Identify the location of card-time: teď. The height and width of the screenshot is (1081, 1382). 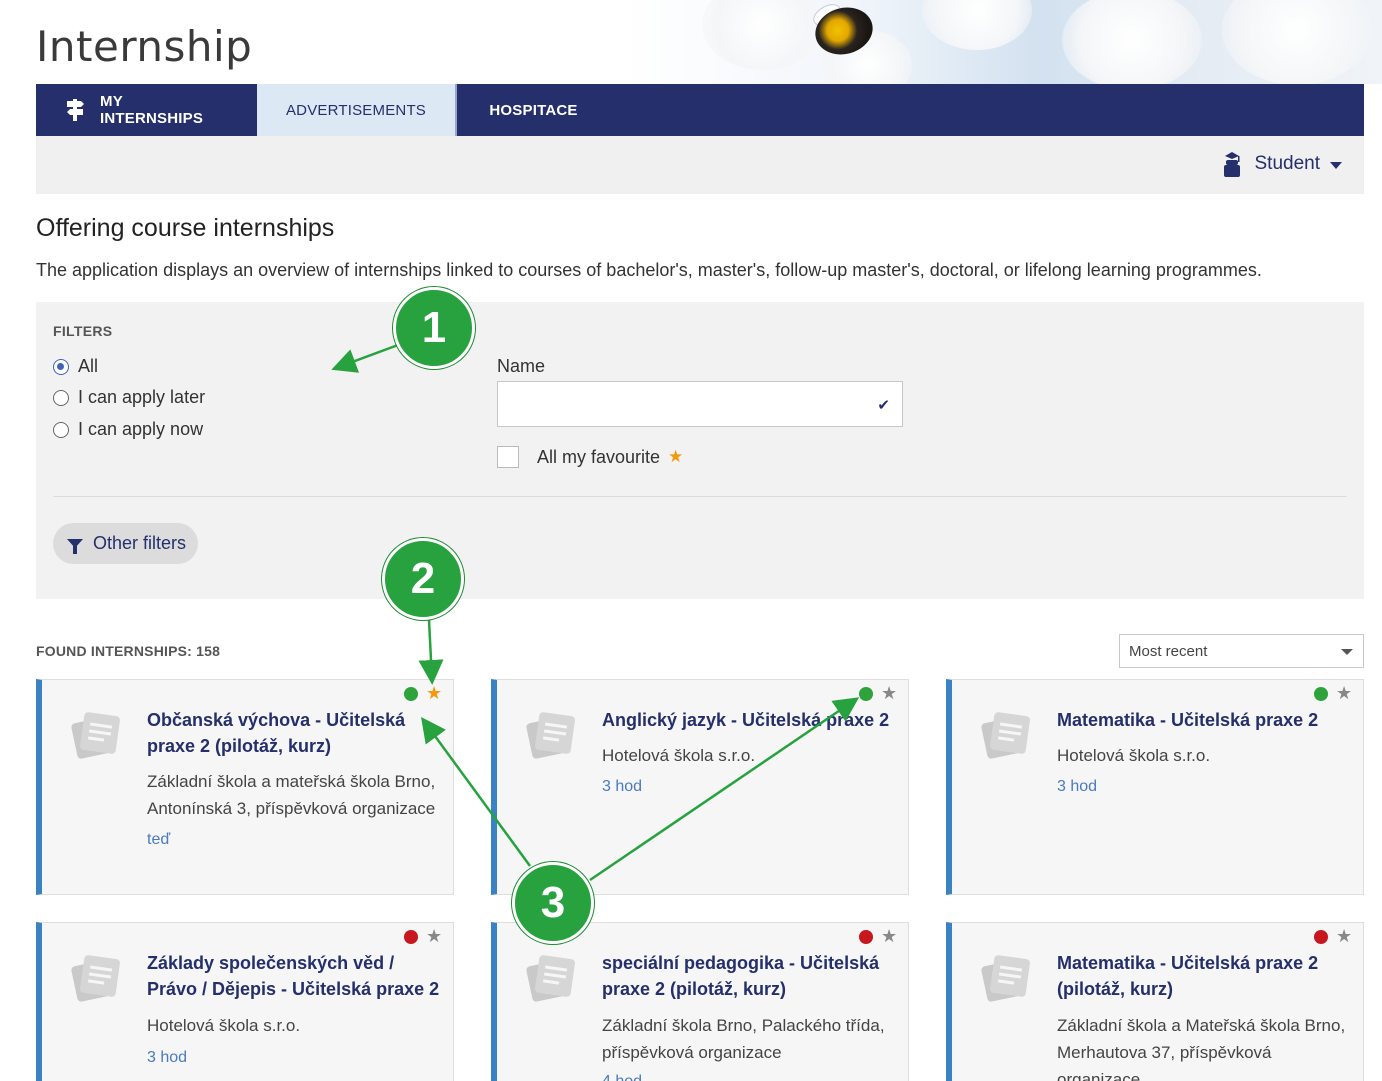
(159, 839).